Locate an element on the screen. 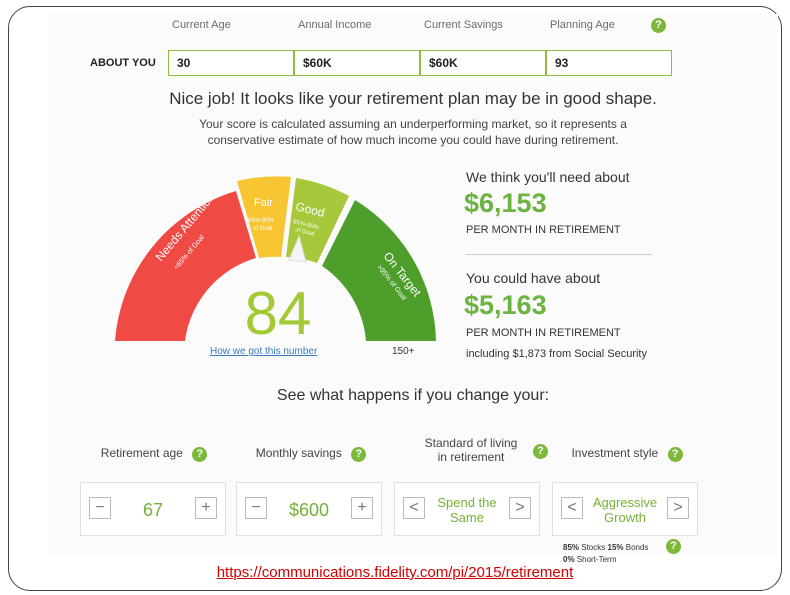 This screenshot has height=595, width=790. bonds-pct: 15% is located at coordinates (615, 547).